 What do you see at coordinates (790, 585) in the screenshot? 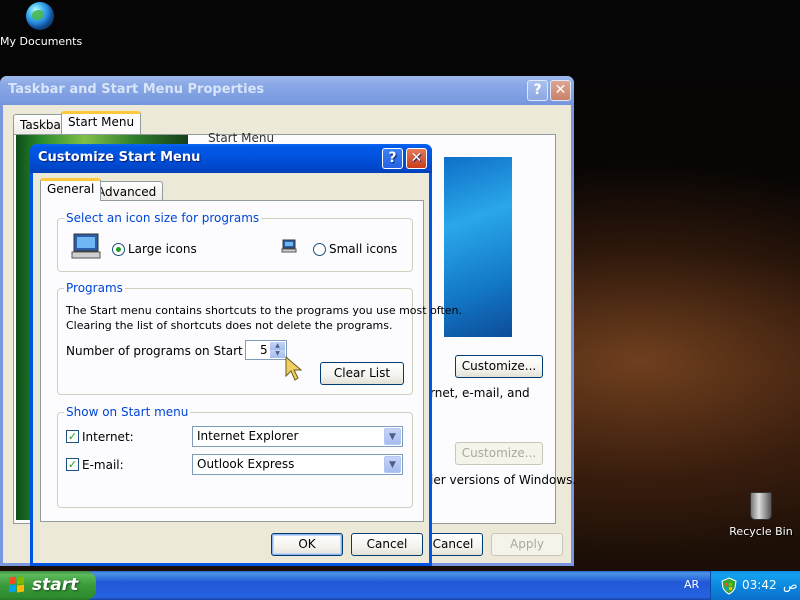
I see `clock-ampm: ص` at bounding box center [790, 585].